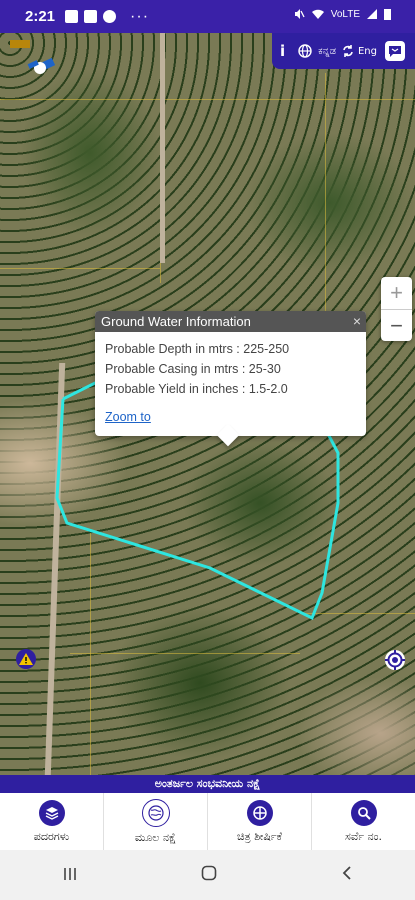 The image size is (415, 900). What do you see at coordinates (26, 659) in the screenshot?
I see `warning-icon` at bounding box center [26, 659].